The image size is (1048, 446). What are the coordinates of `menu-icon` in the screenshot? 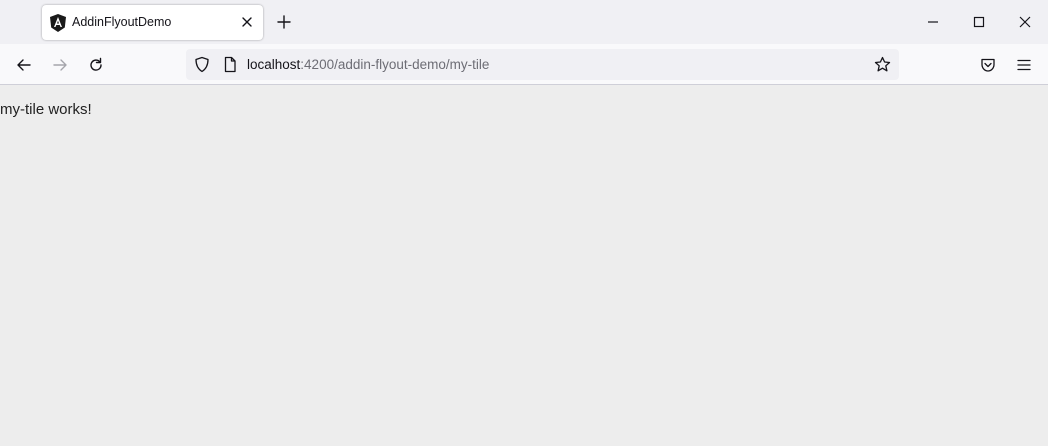 It's located at (1024, 65).